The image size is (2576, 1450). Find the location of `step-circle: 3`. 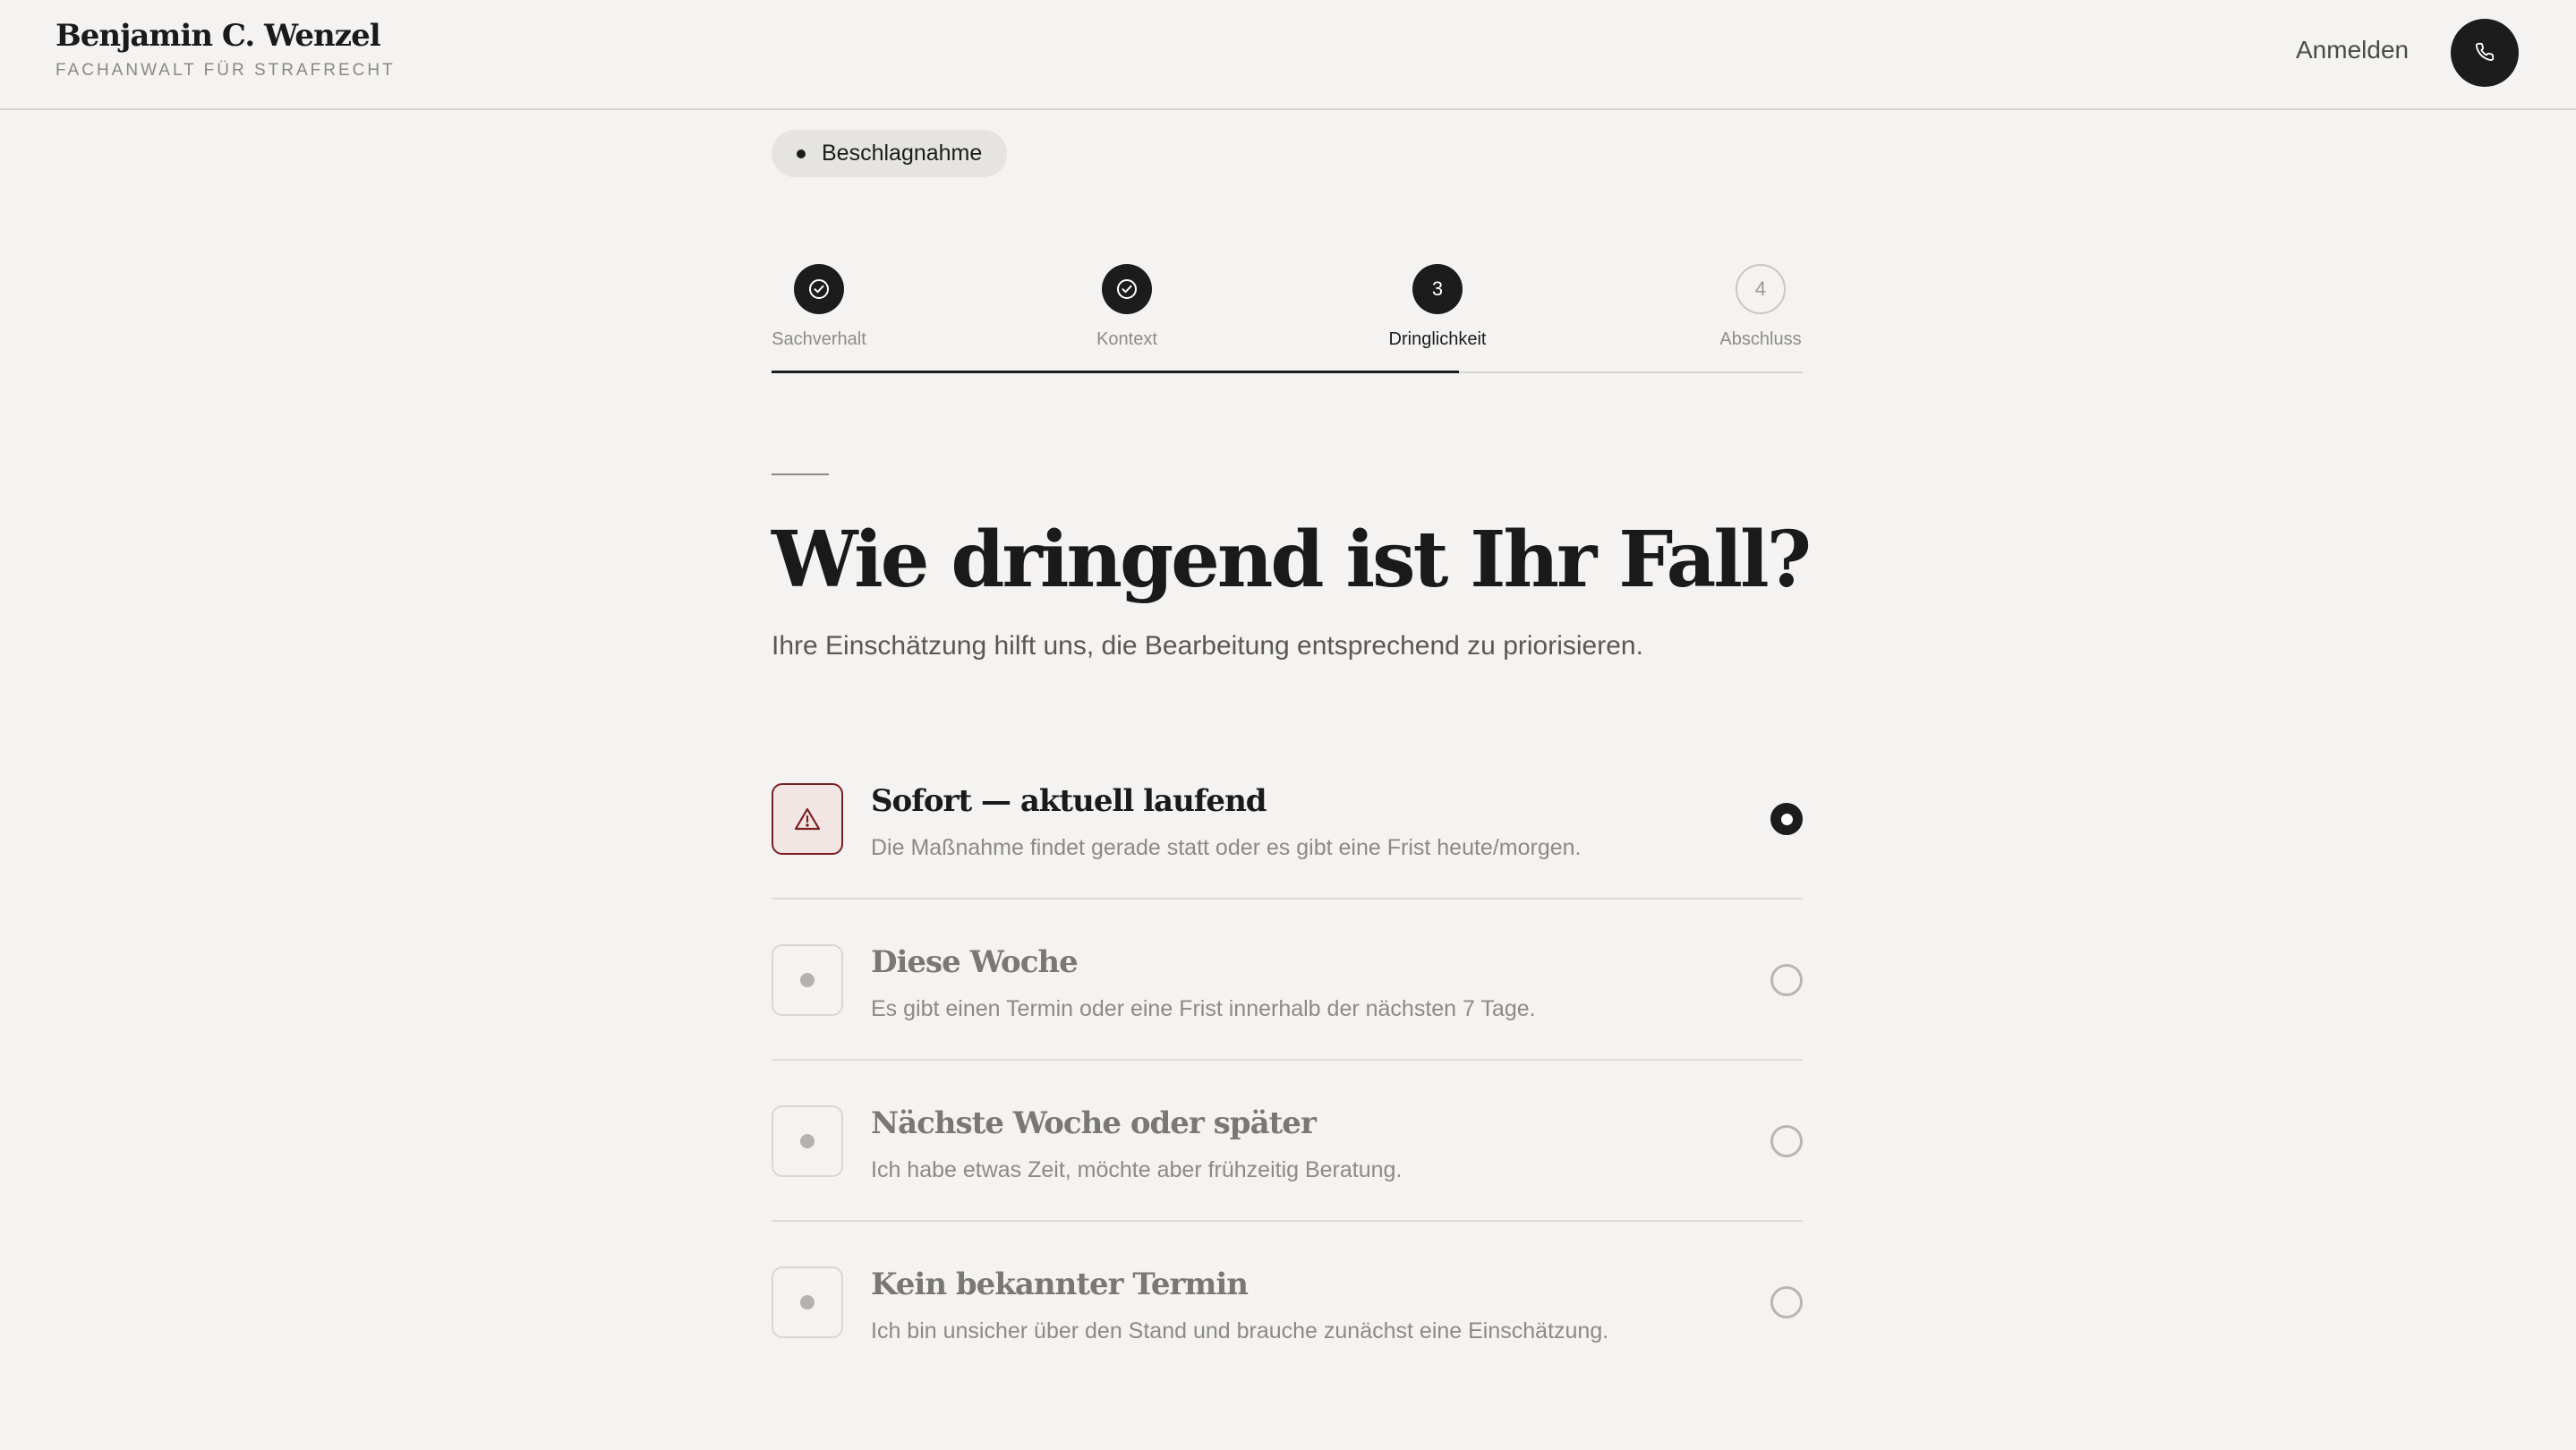

step-circle: 3 is located at coordinates (1437, 289).